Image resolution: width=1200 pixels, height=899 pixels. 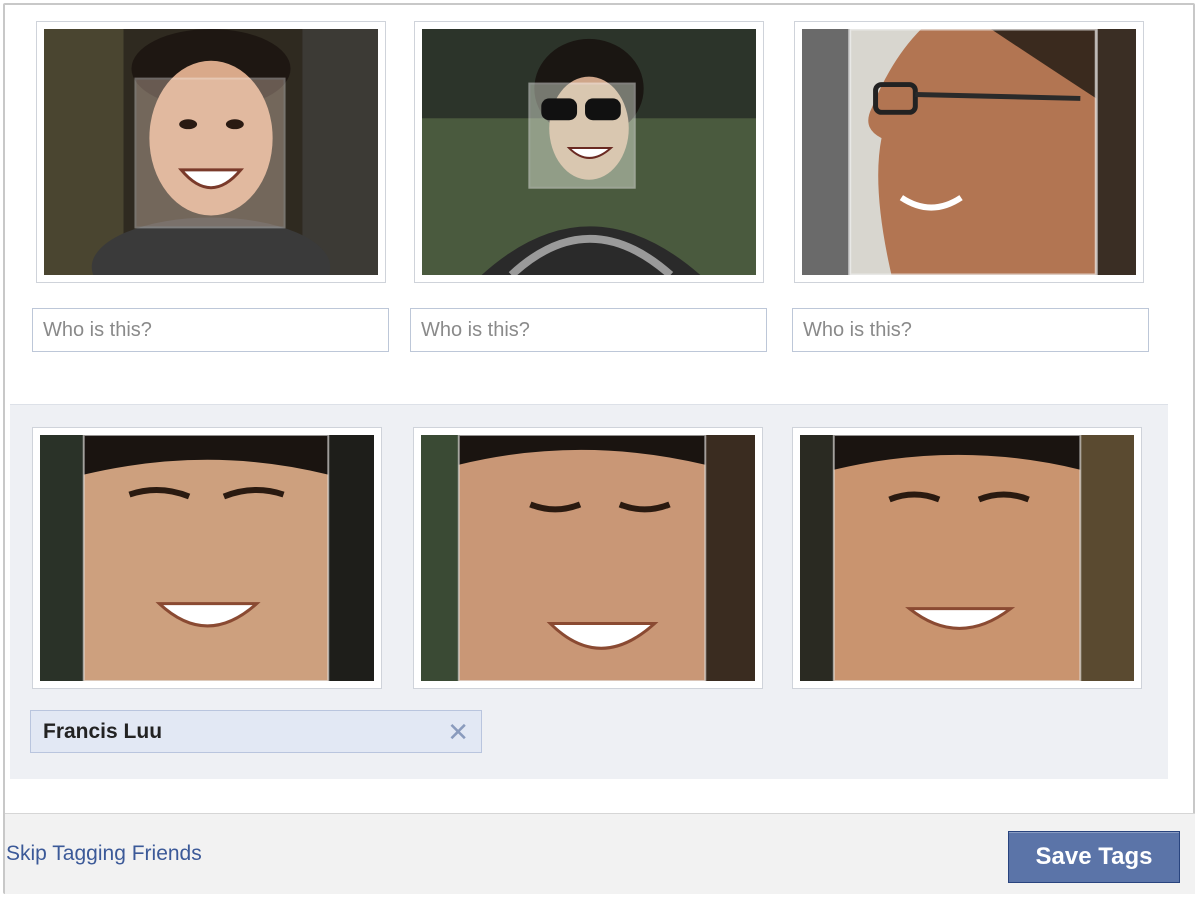 What do you see at coordinates (1094, 857) in the screenshot?
I see `save-tags-button: Save Tags` at bounding box center [1094, 857].